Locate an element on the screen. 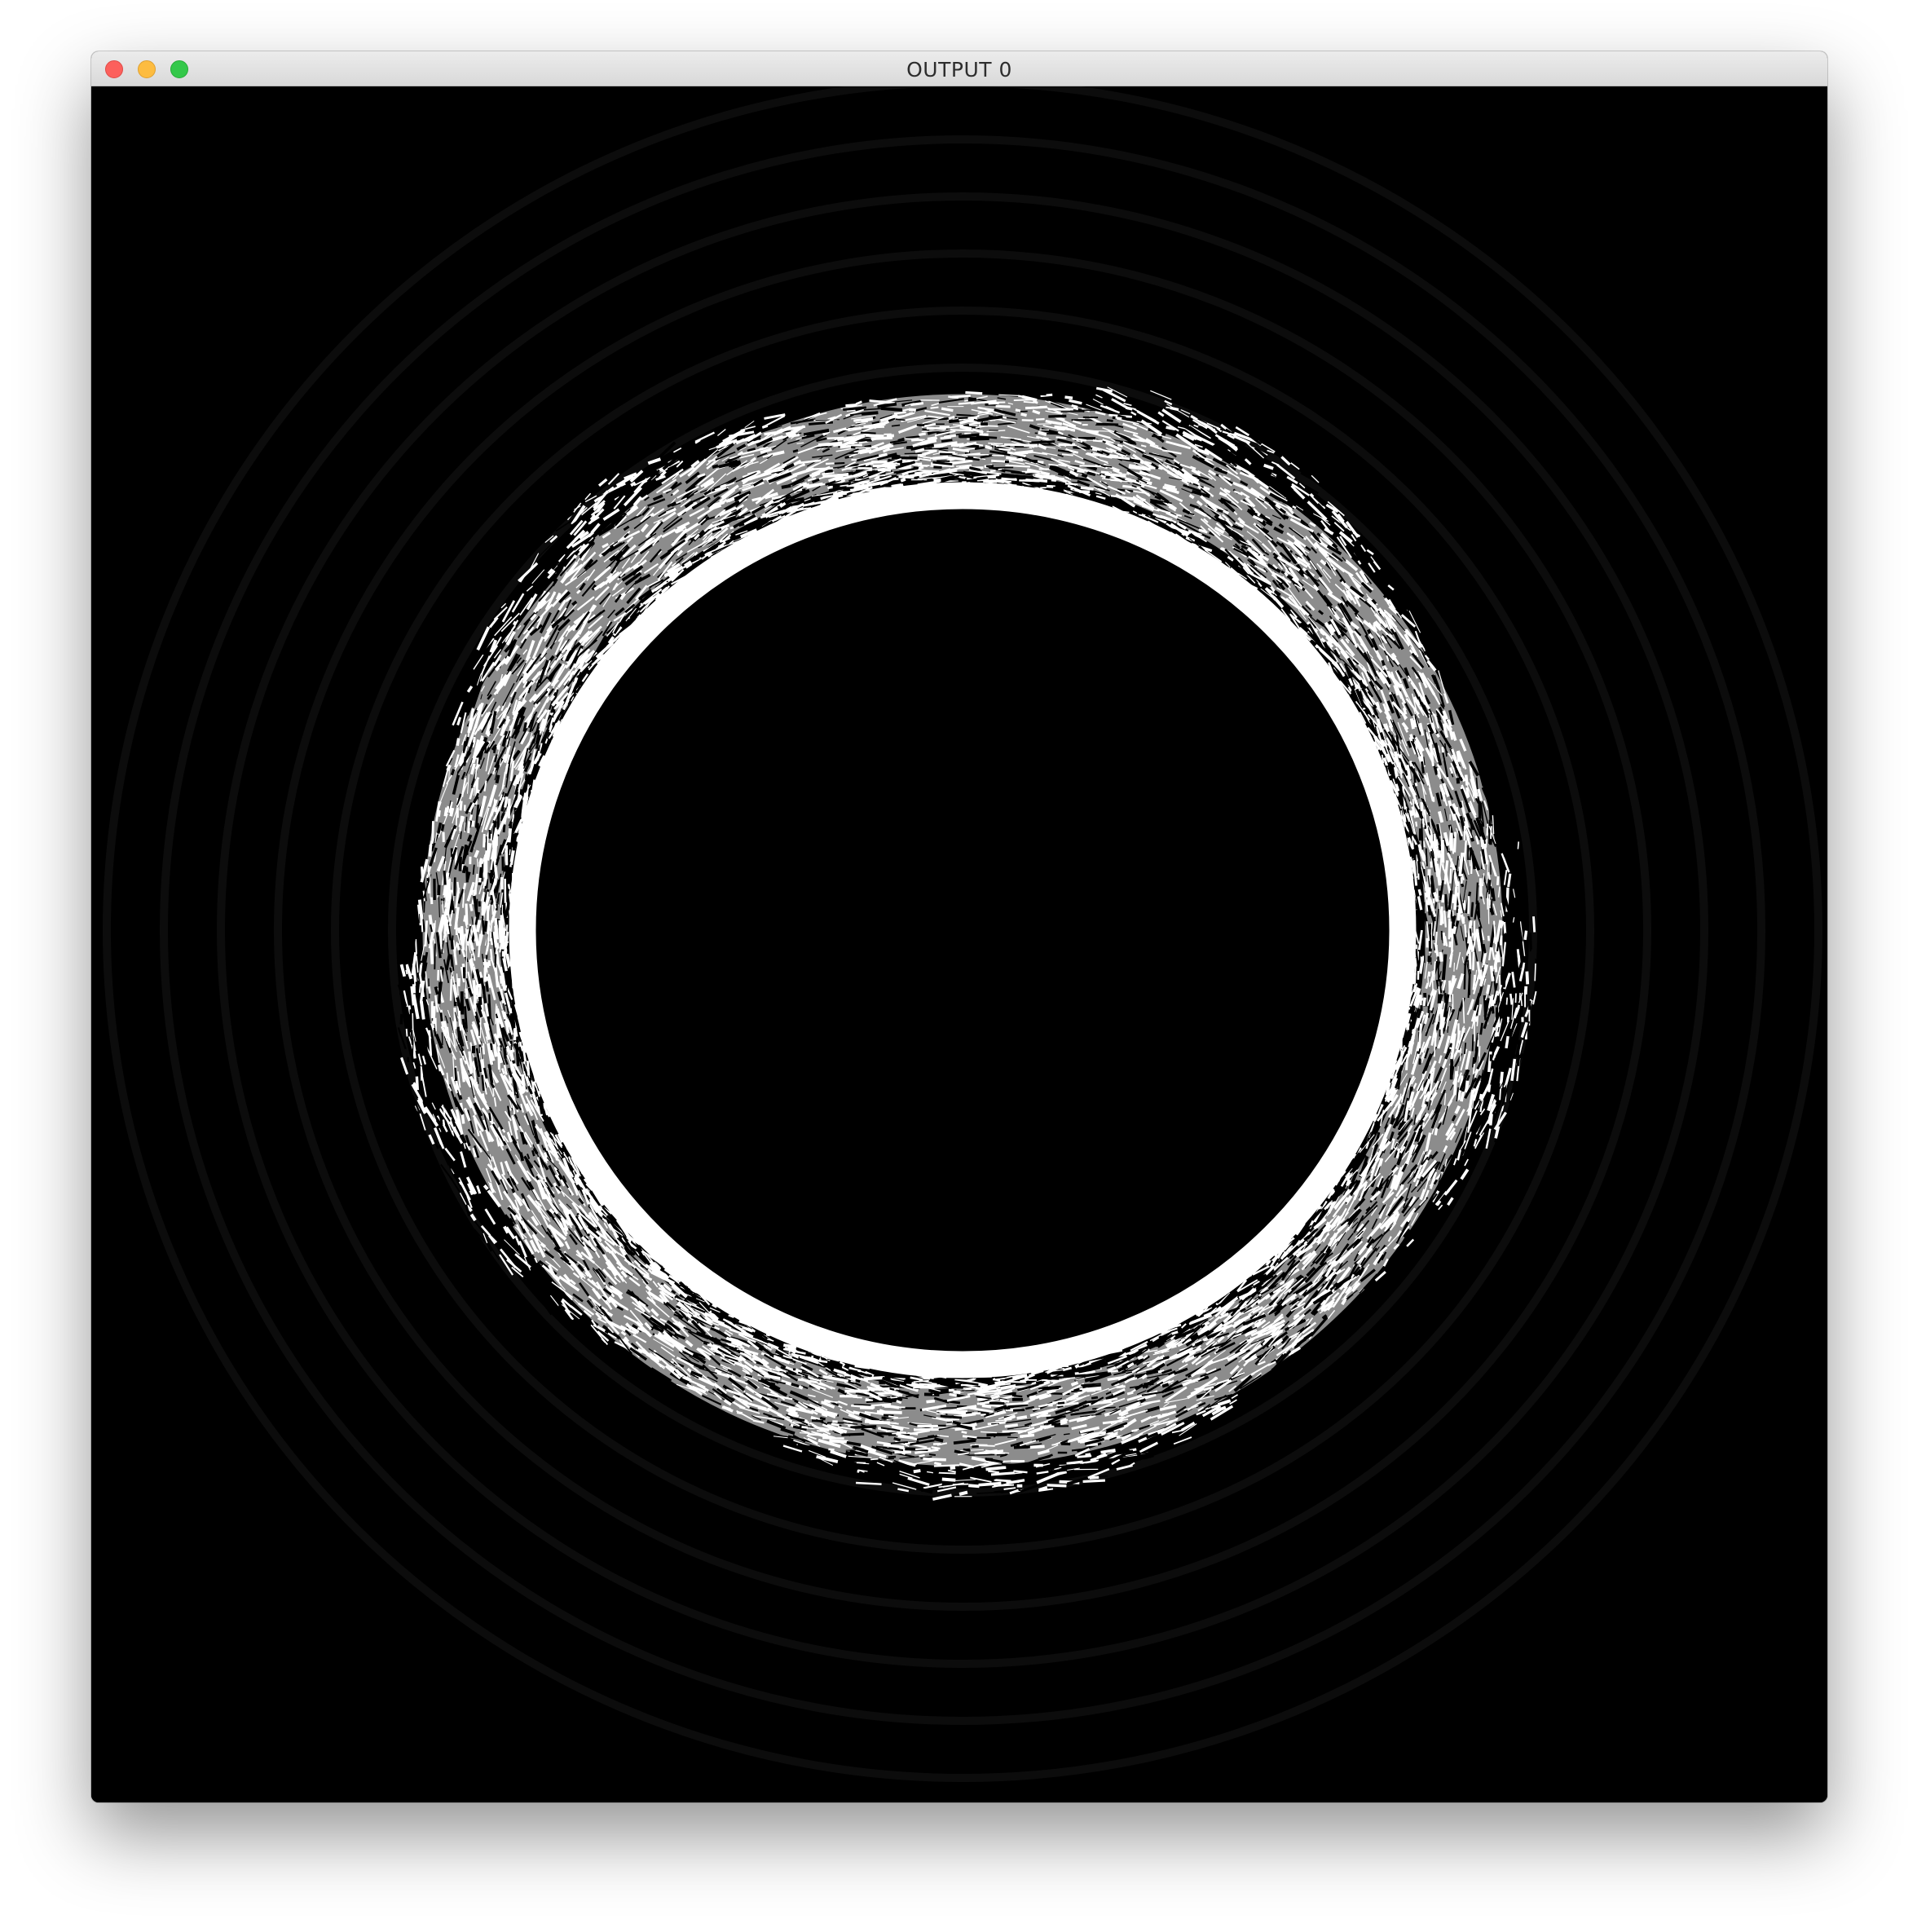 Image resolution: width=1917 pixels, height=1932 pixels. title-bar: OUTPUT 0 is located at coordinates (959, 68).